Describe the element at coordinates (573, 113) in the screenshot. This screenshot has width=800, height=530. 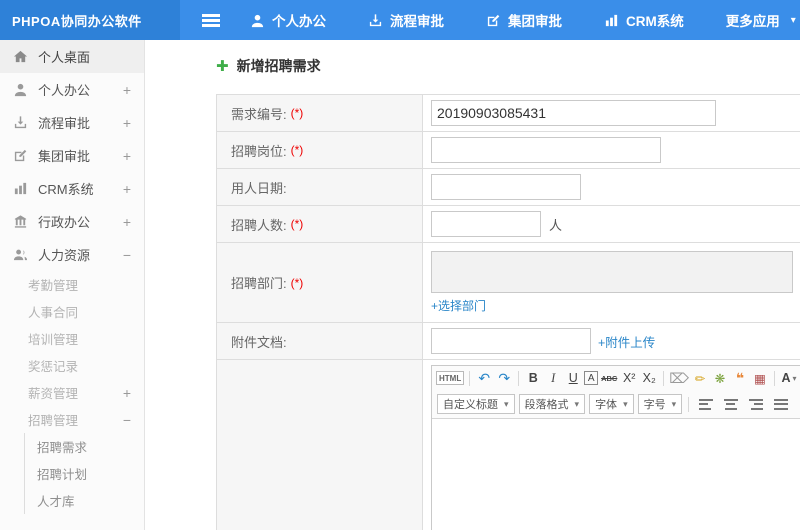
I see `req-no-input` at that location.